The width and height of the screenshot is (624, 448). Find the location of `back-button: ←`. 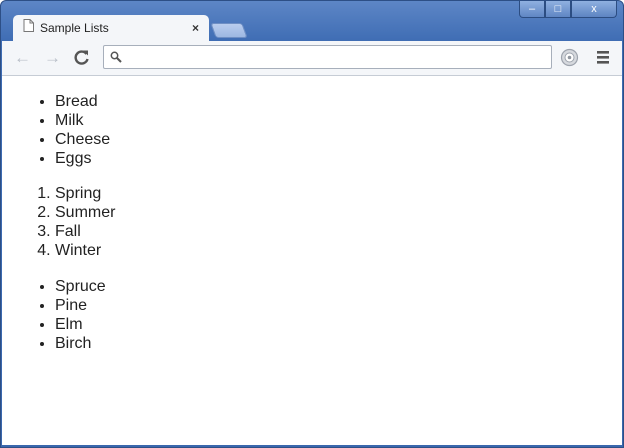

back-button: ← is located at coordinates (22, 57).